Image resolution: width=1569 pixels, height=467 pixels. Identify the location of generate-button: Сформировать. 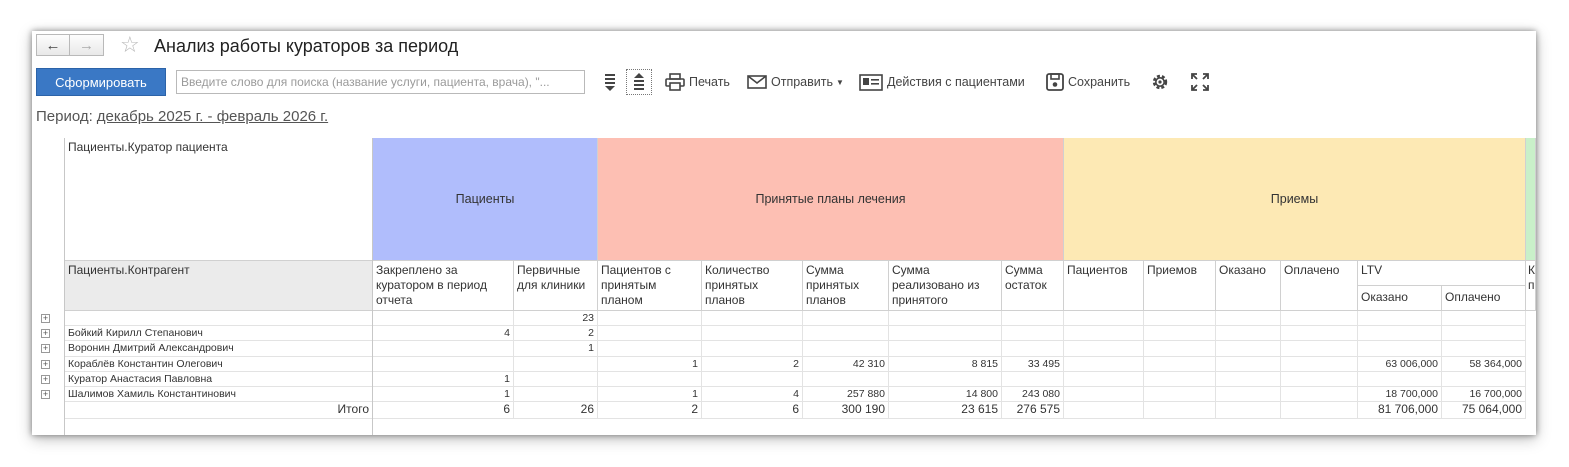
(101, 82).